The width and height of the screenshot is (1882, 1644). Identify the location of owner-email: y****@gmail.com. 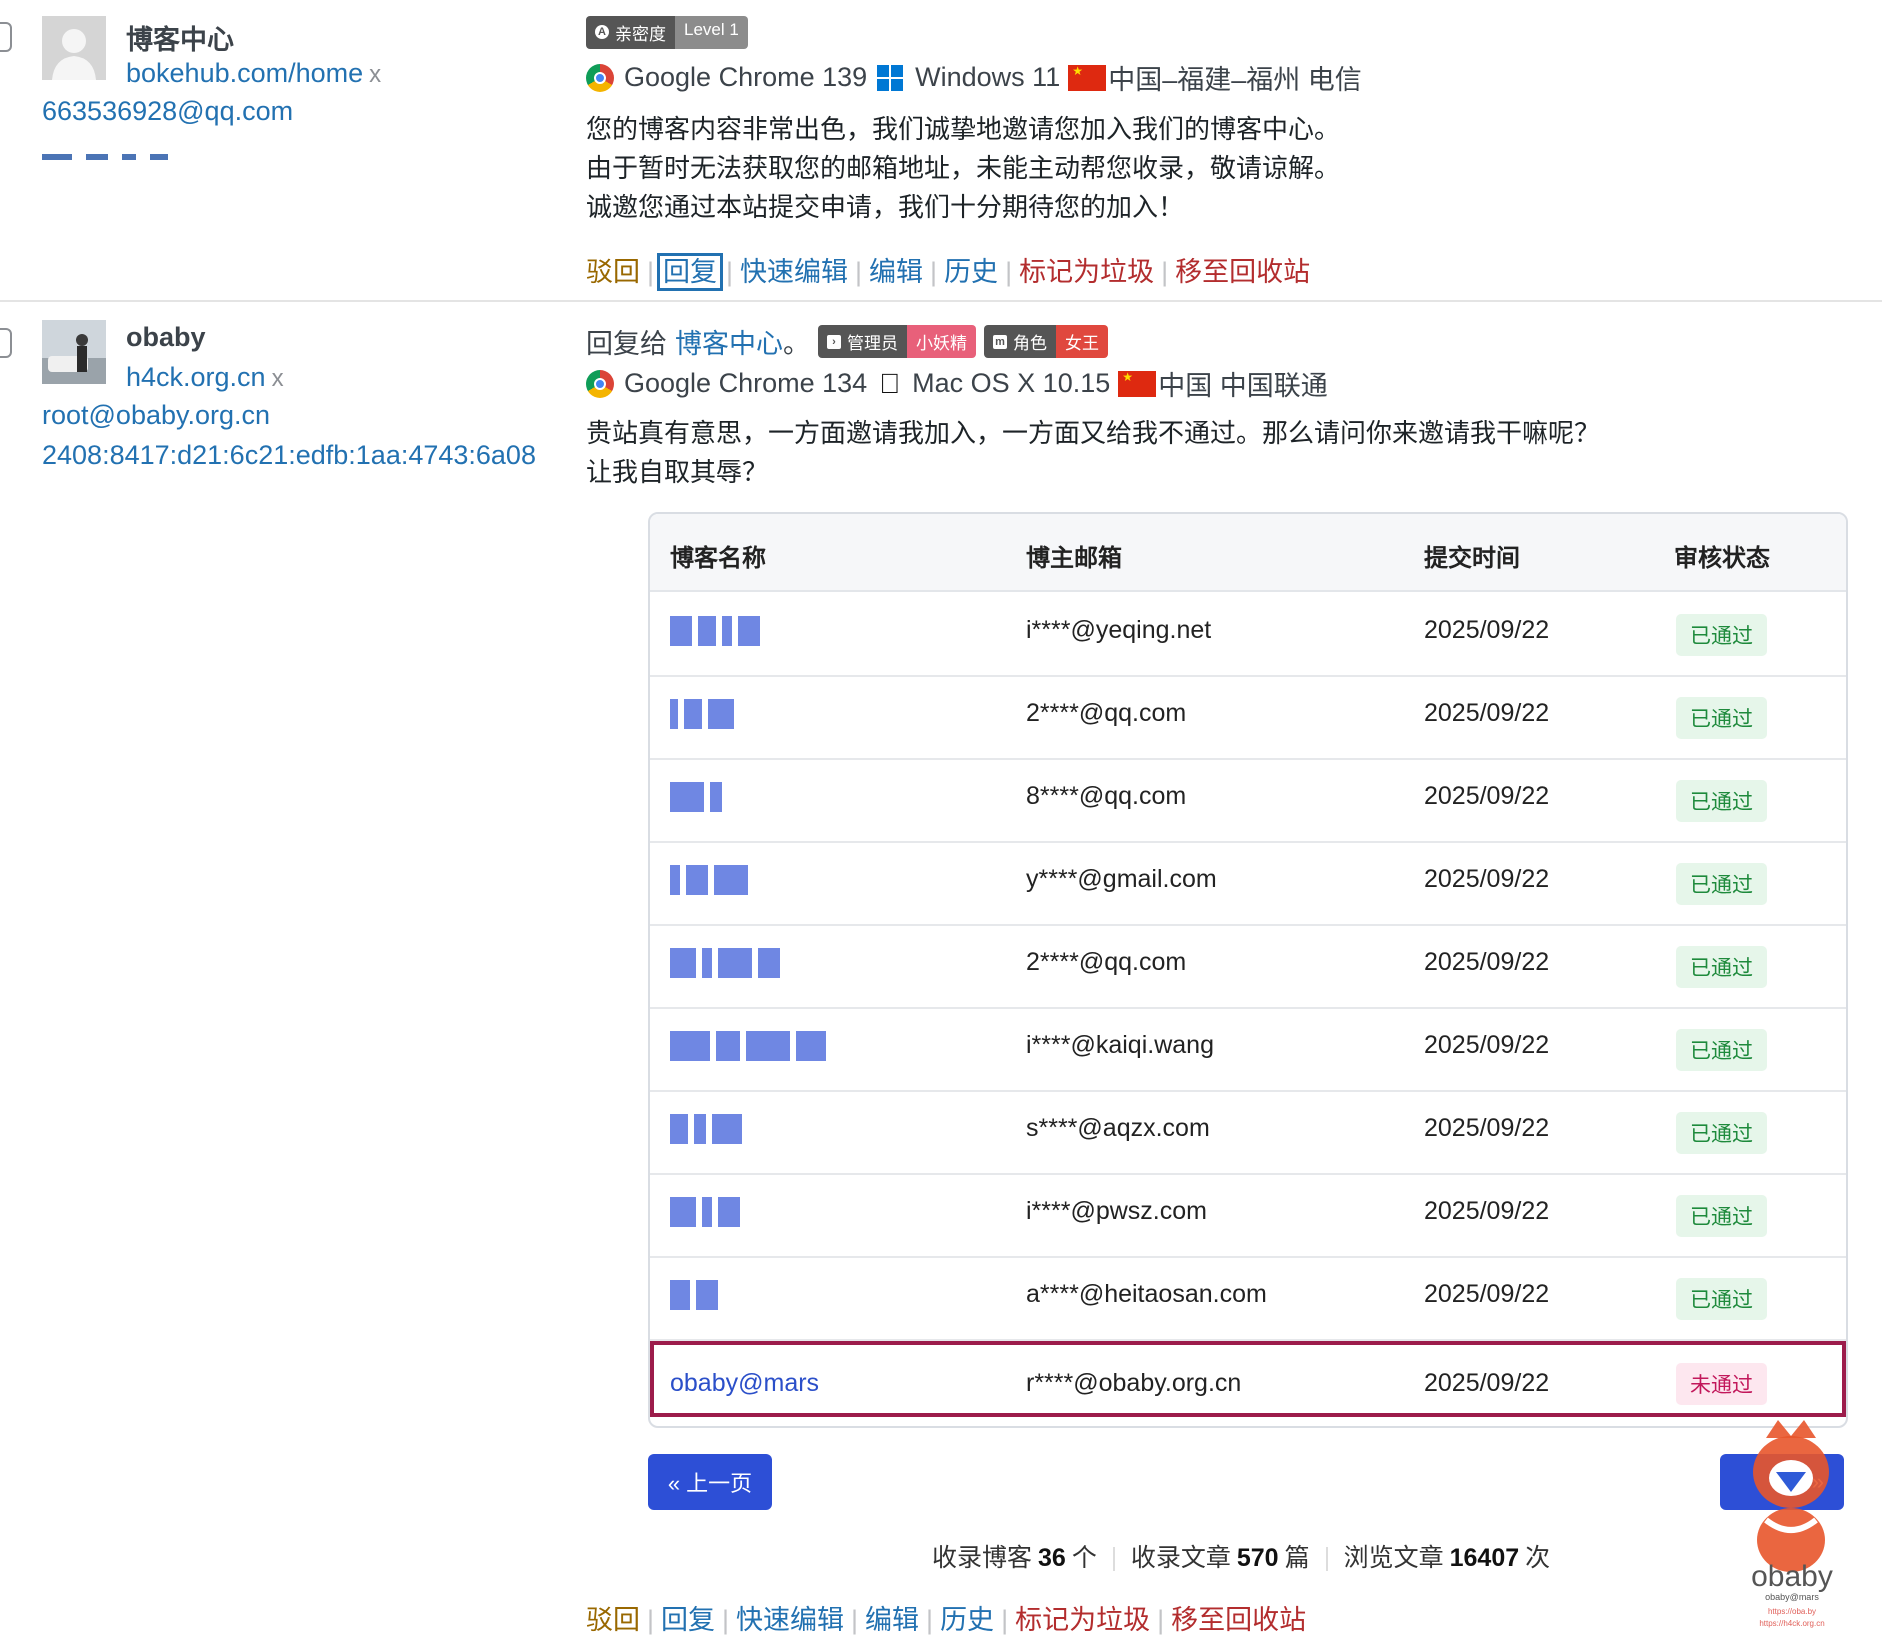
(1121, 879).